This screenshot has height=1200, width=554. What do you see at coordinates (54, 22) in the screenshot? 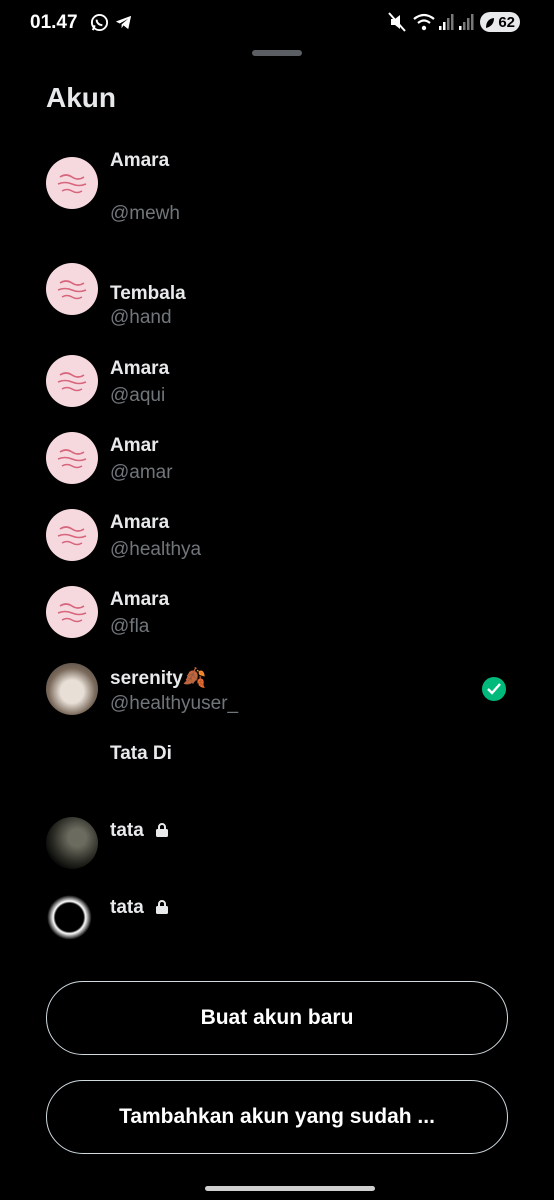
I see `status-time: 01.47` at bounding box center [54, 22].